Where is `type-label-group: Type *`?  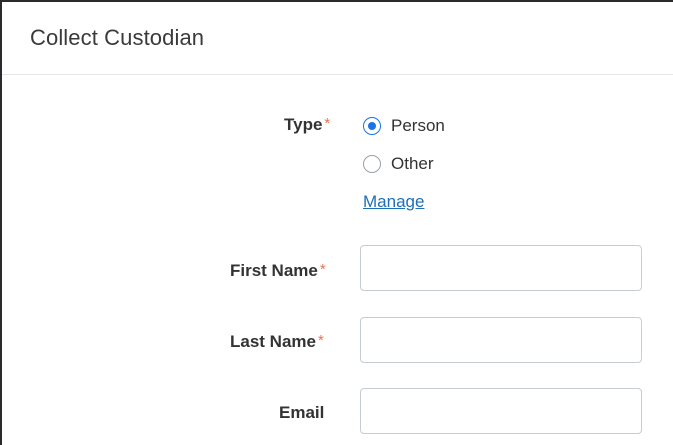 type-label-group: Type * is located at coordinates (307, 125).